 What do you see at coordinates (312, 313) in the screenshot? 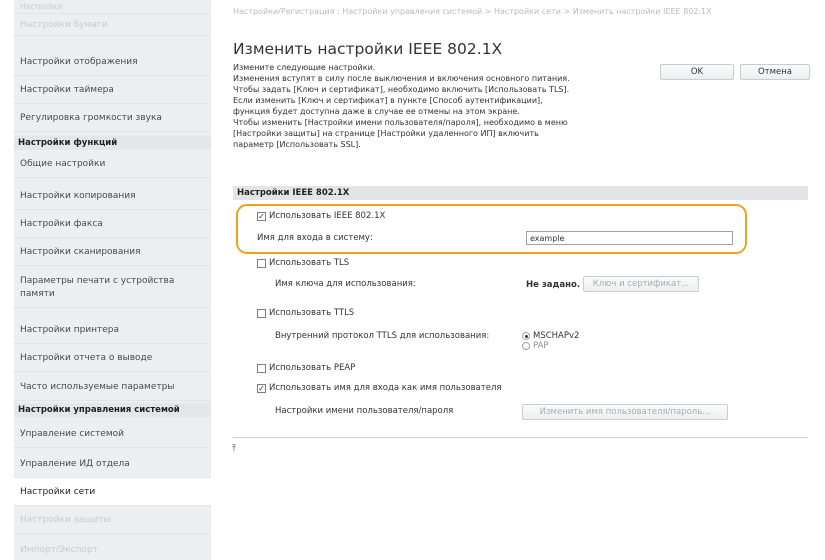
I see `use-ttls-label: Использовать TTLS` at bounding box center [312, 313].